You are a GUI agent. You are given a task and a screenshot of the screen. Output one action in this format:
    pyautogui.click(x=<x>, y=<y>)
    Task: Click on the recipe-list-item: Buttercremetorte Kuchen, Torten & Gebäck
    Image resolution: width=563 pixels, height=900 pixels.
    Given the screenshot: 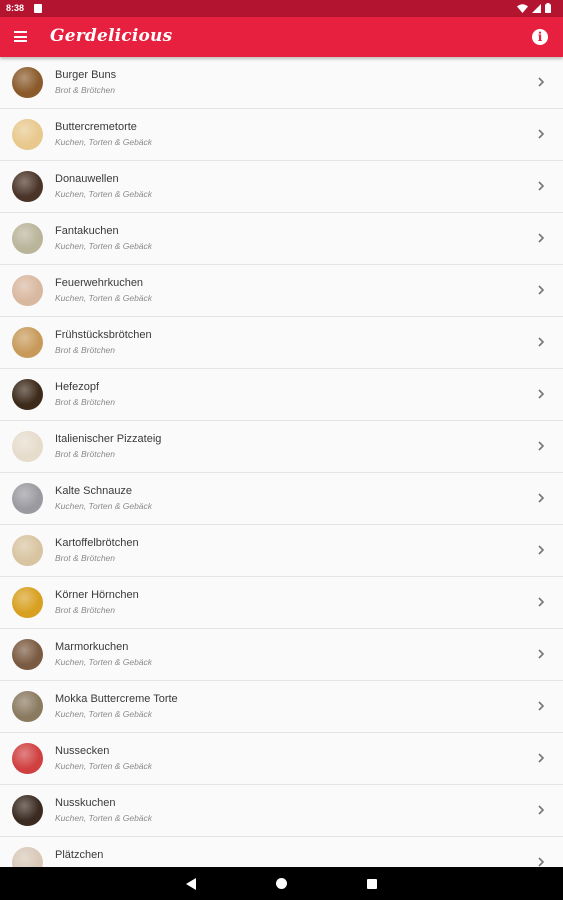 What is the action you would take?
    pyautogui.click(x=281, y=135)
    